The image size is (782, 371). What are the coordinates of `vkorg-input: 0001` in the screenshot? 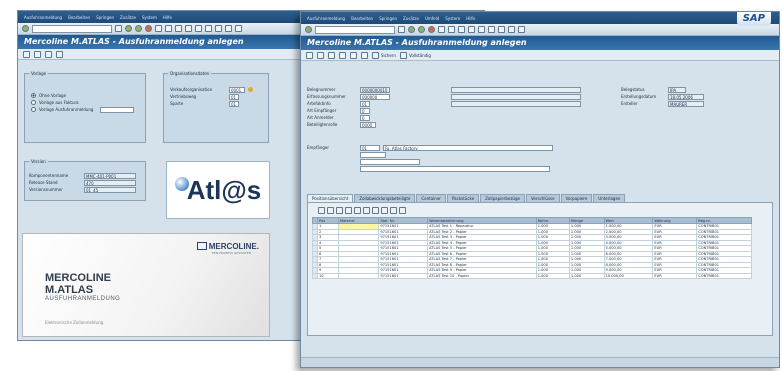 It's located at (237, 89).